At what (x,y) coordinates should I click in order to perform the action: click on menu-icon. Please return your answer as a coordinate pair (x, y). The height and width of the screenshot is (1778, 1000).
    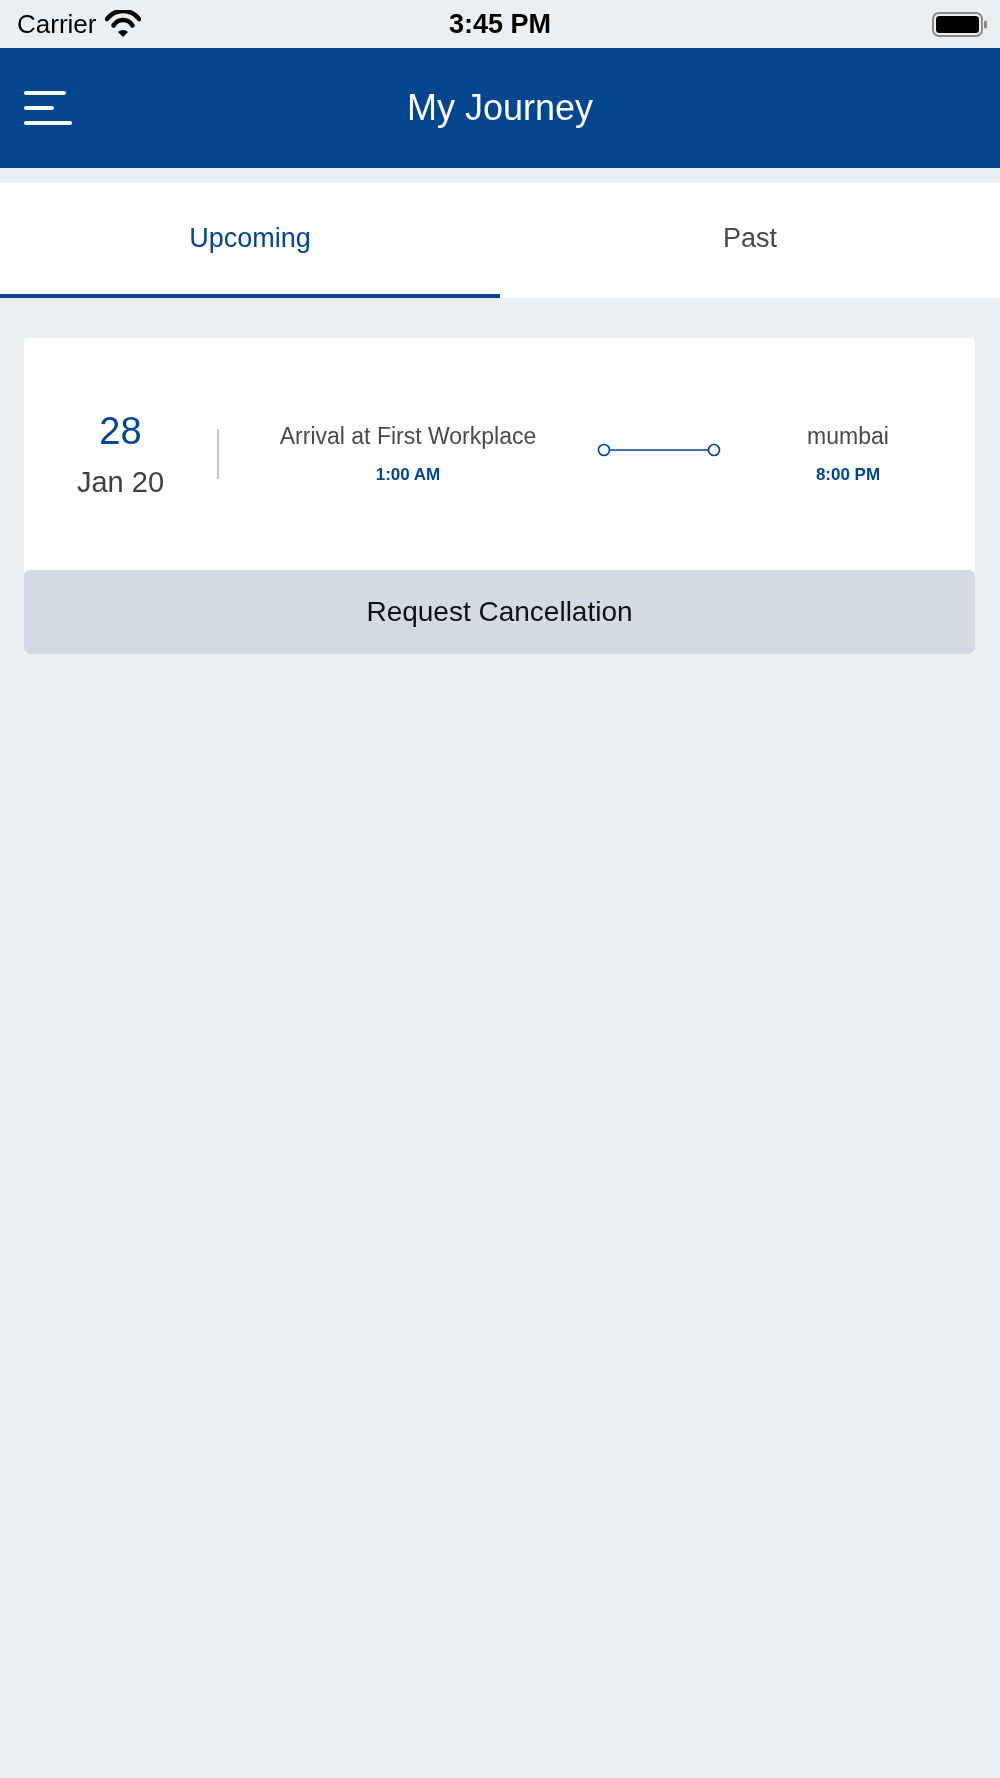
    Looking at the image, I should click on (48, 108).